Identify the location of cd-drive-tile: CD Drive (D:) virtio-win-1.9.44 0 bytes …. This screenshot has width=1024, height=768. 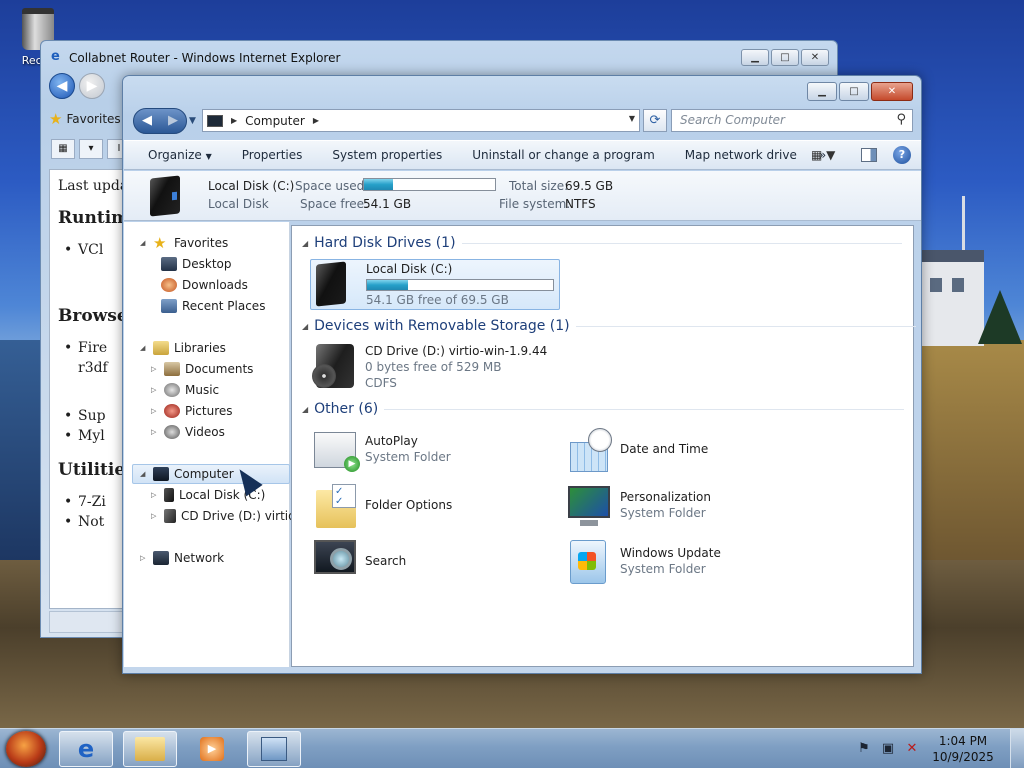
(435, 367).